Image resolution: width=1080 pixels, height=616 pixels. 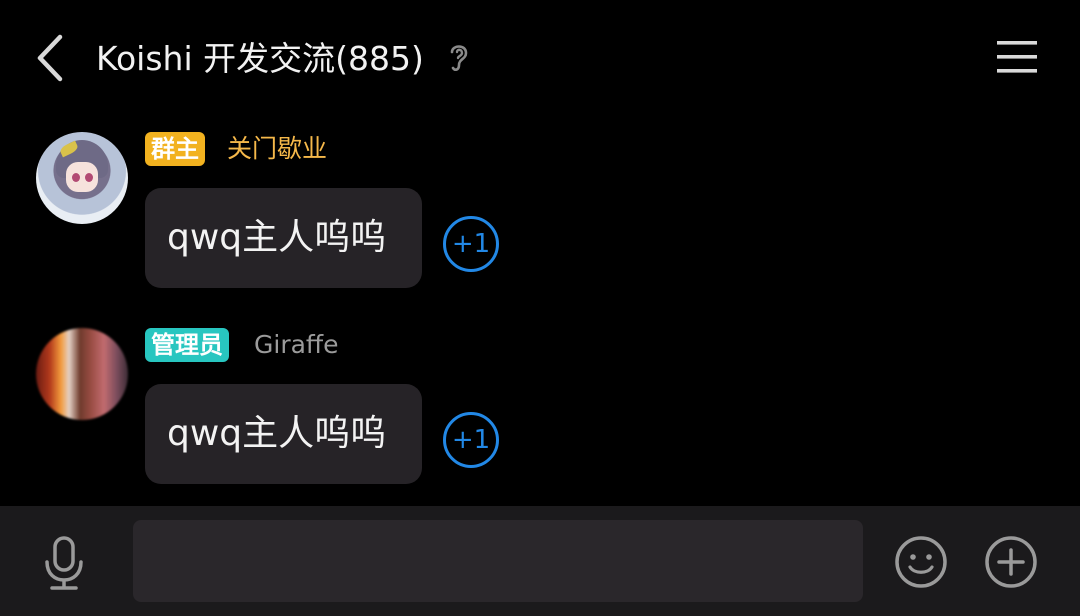 I want to click on ear-icon, so click(x=459, y=58).